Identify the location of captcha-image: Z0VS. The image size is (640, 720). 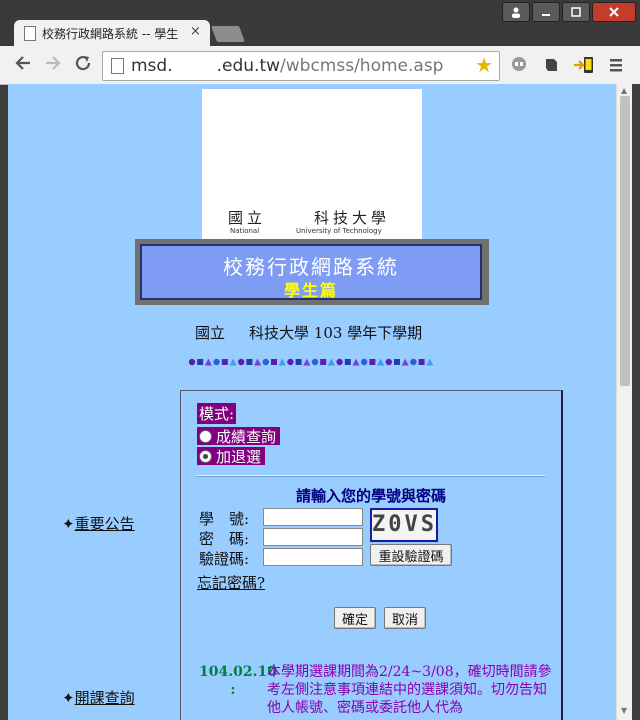
(404, 525).